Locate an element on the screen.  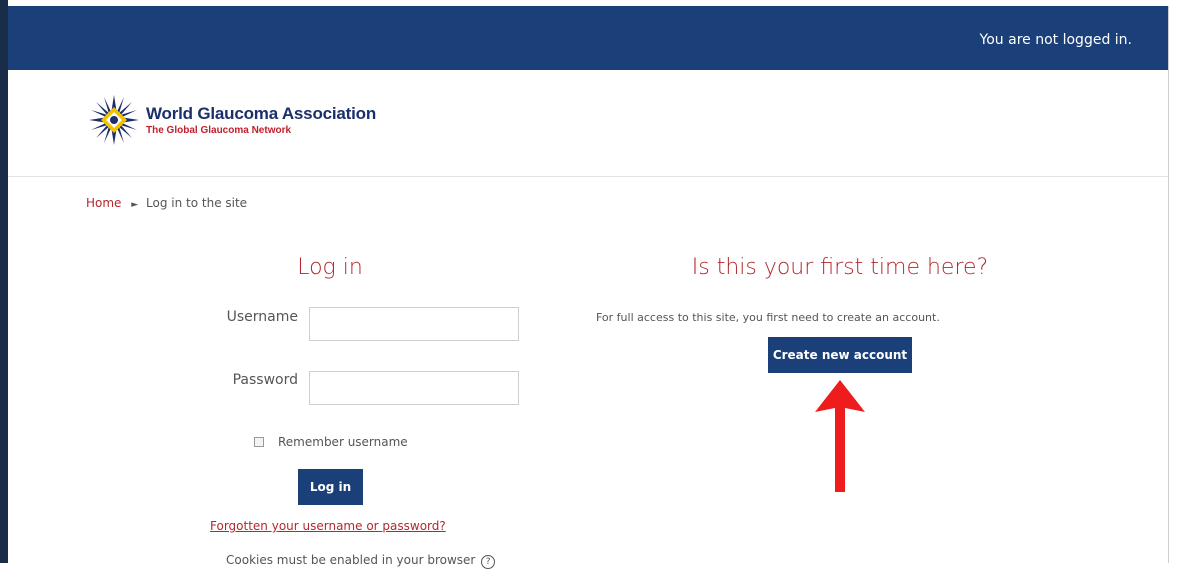
password-input is located at coordinates (414, 388).